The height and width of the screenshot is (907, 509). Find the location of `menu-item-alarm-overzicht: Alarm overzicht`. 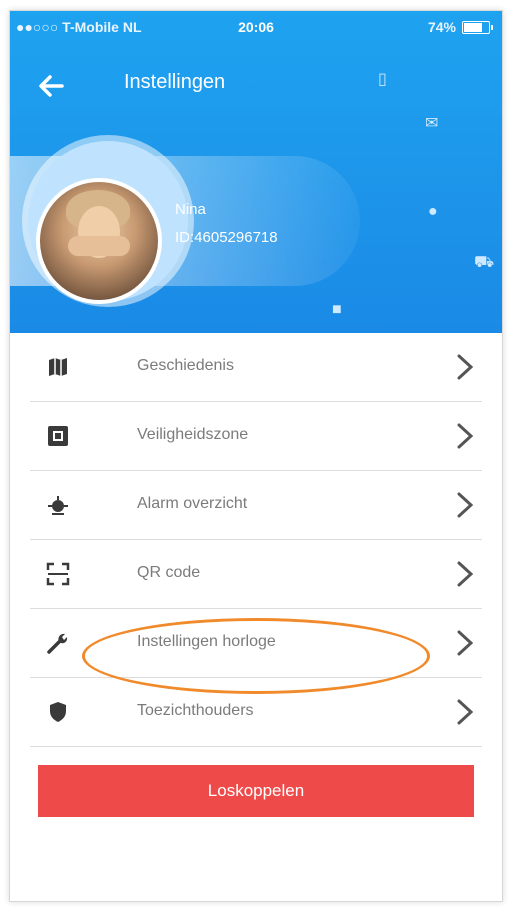

menu-item-alarm-overzicht: Alarm overzicht is located at coordinates (256, 505).